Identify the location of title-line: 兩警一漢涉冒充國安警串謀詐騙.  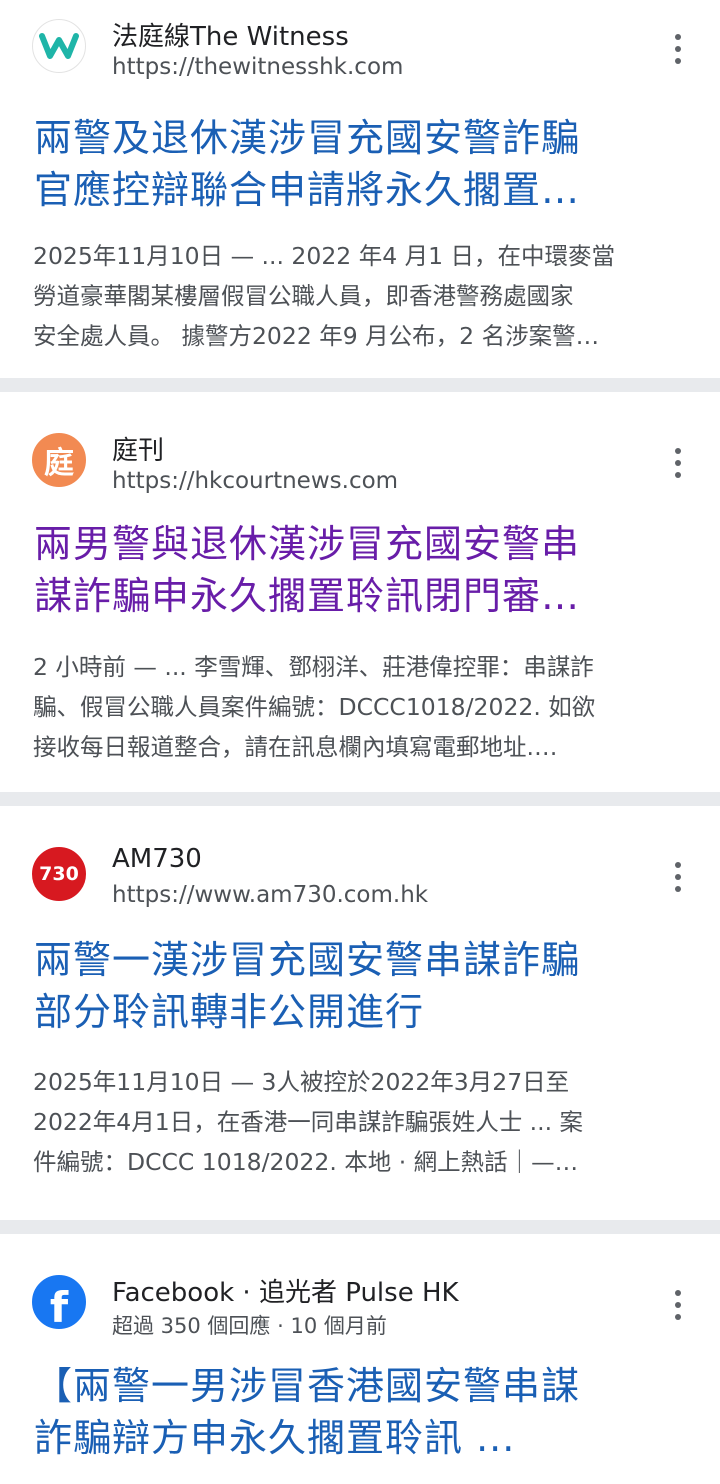
(307, 960).